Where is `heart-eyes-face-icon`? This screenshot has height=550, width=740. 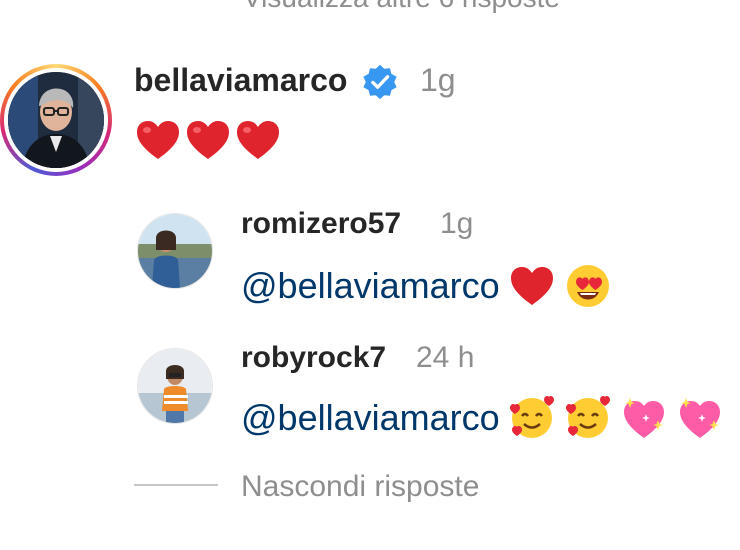 heart-eyes-face-icon is located at coordinates (587, 286).